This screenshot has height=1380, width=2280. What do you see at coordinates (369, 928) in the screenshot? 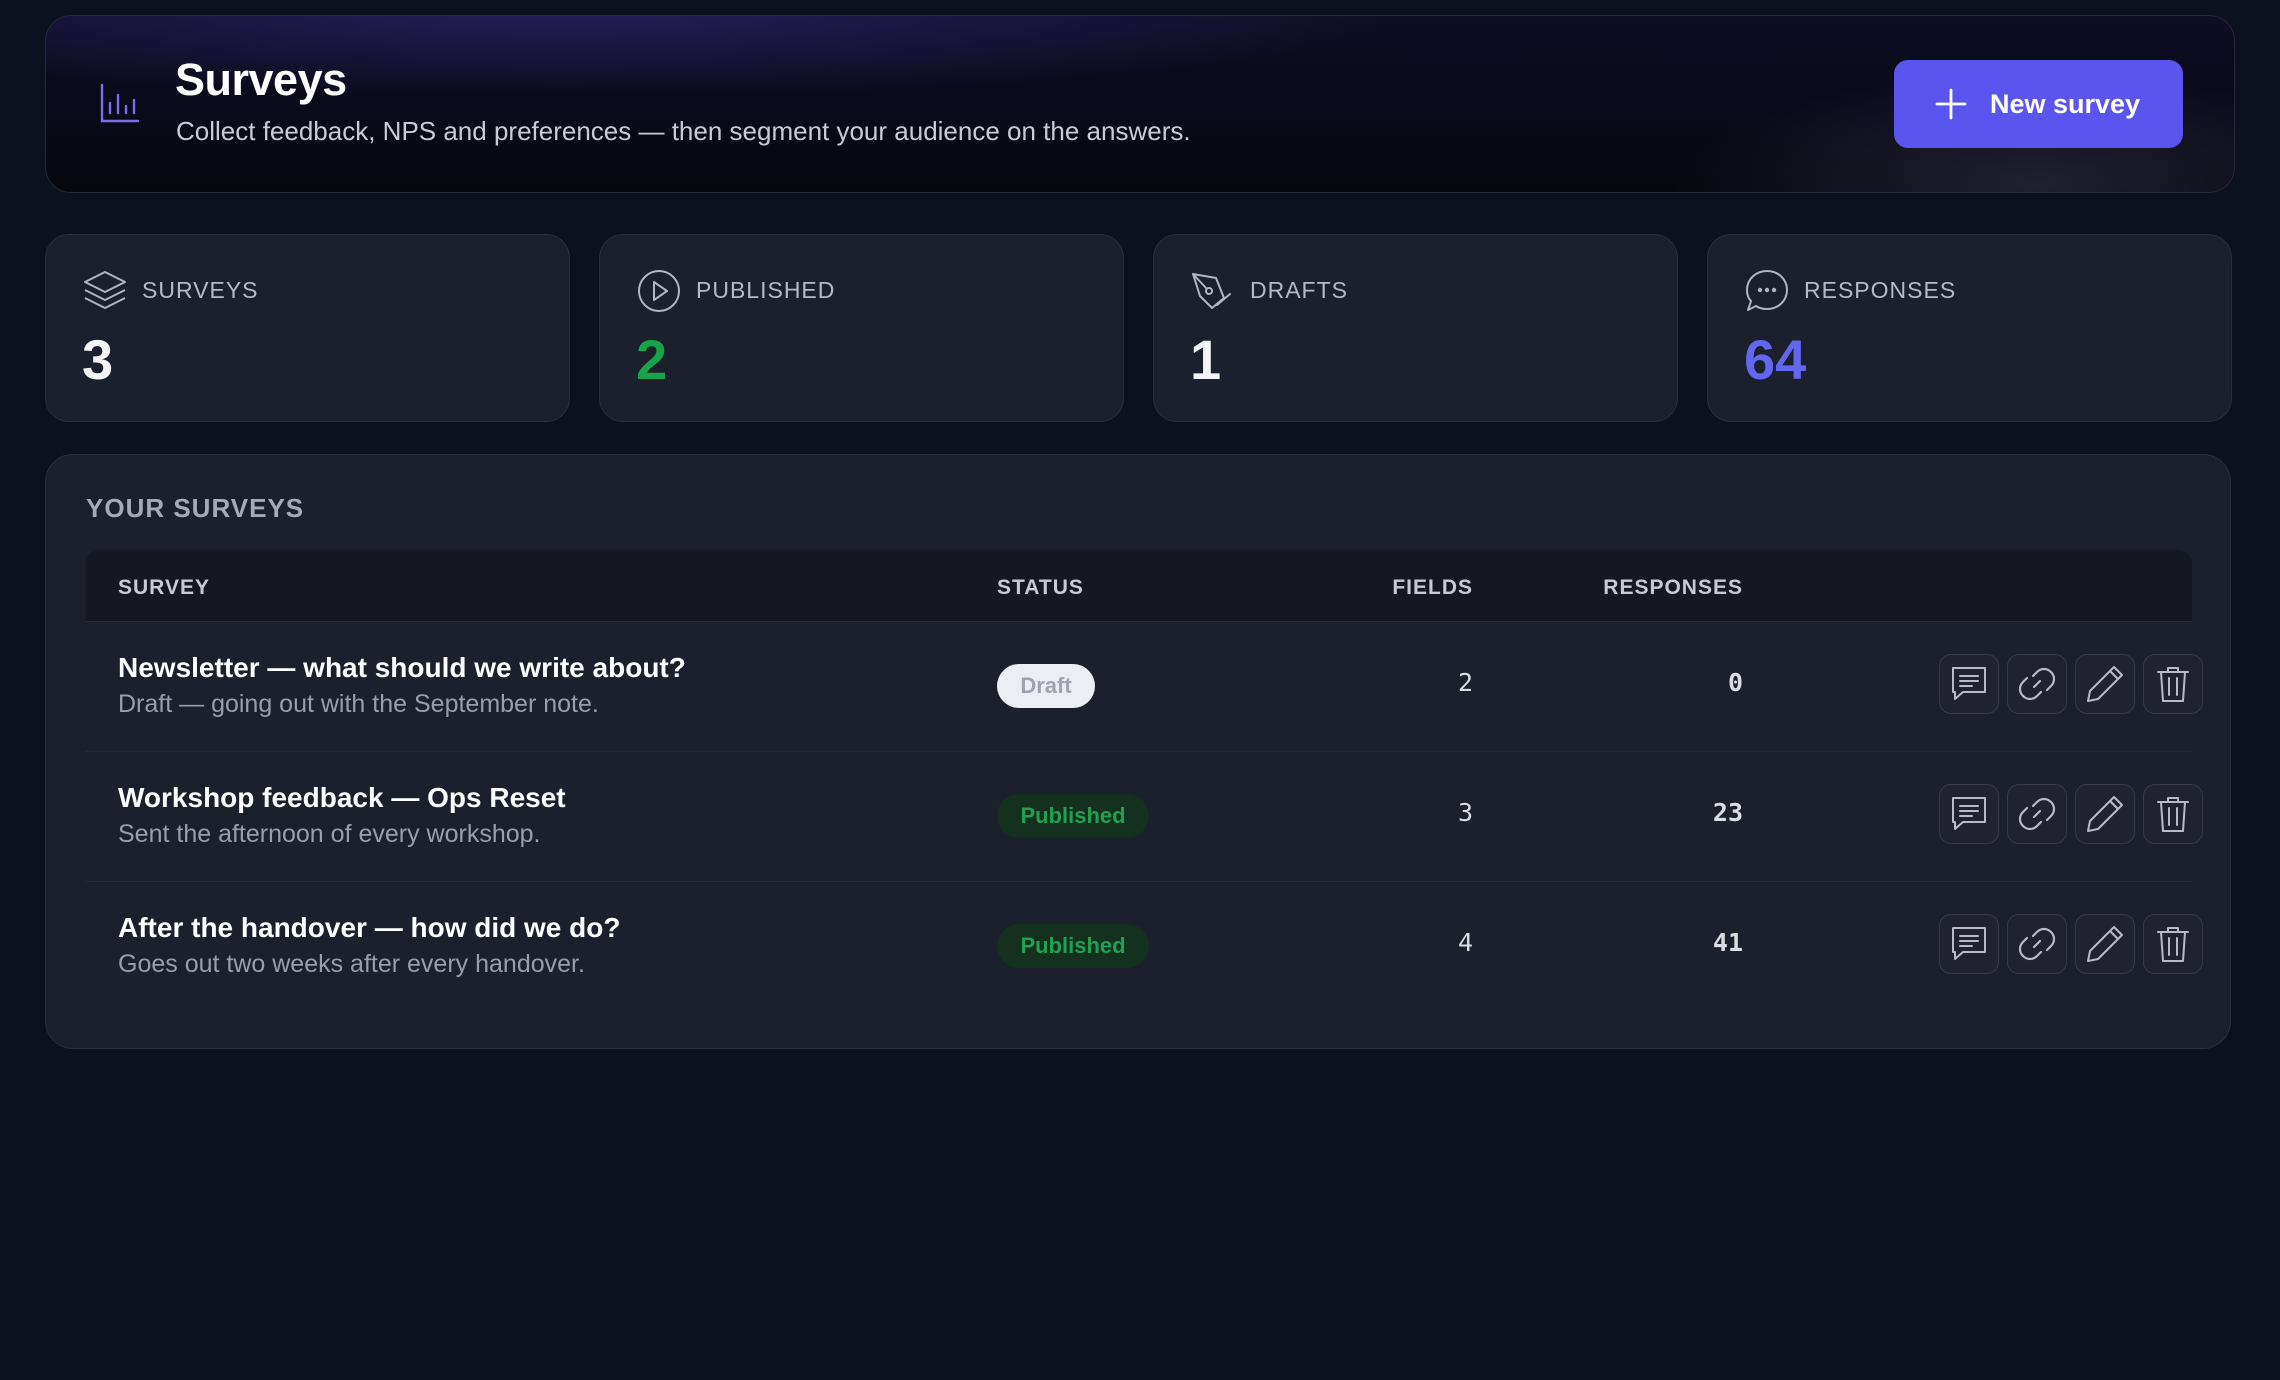
I see `survey-title: After the handover — how did we do?` at bounding box center [369, 928].